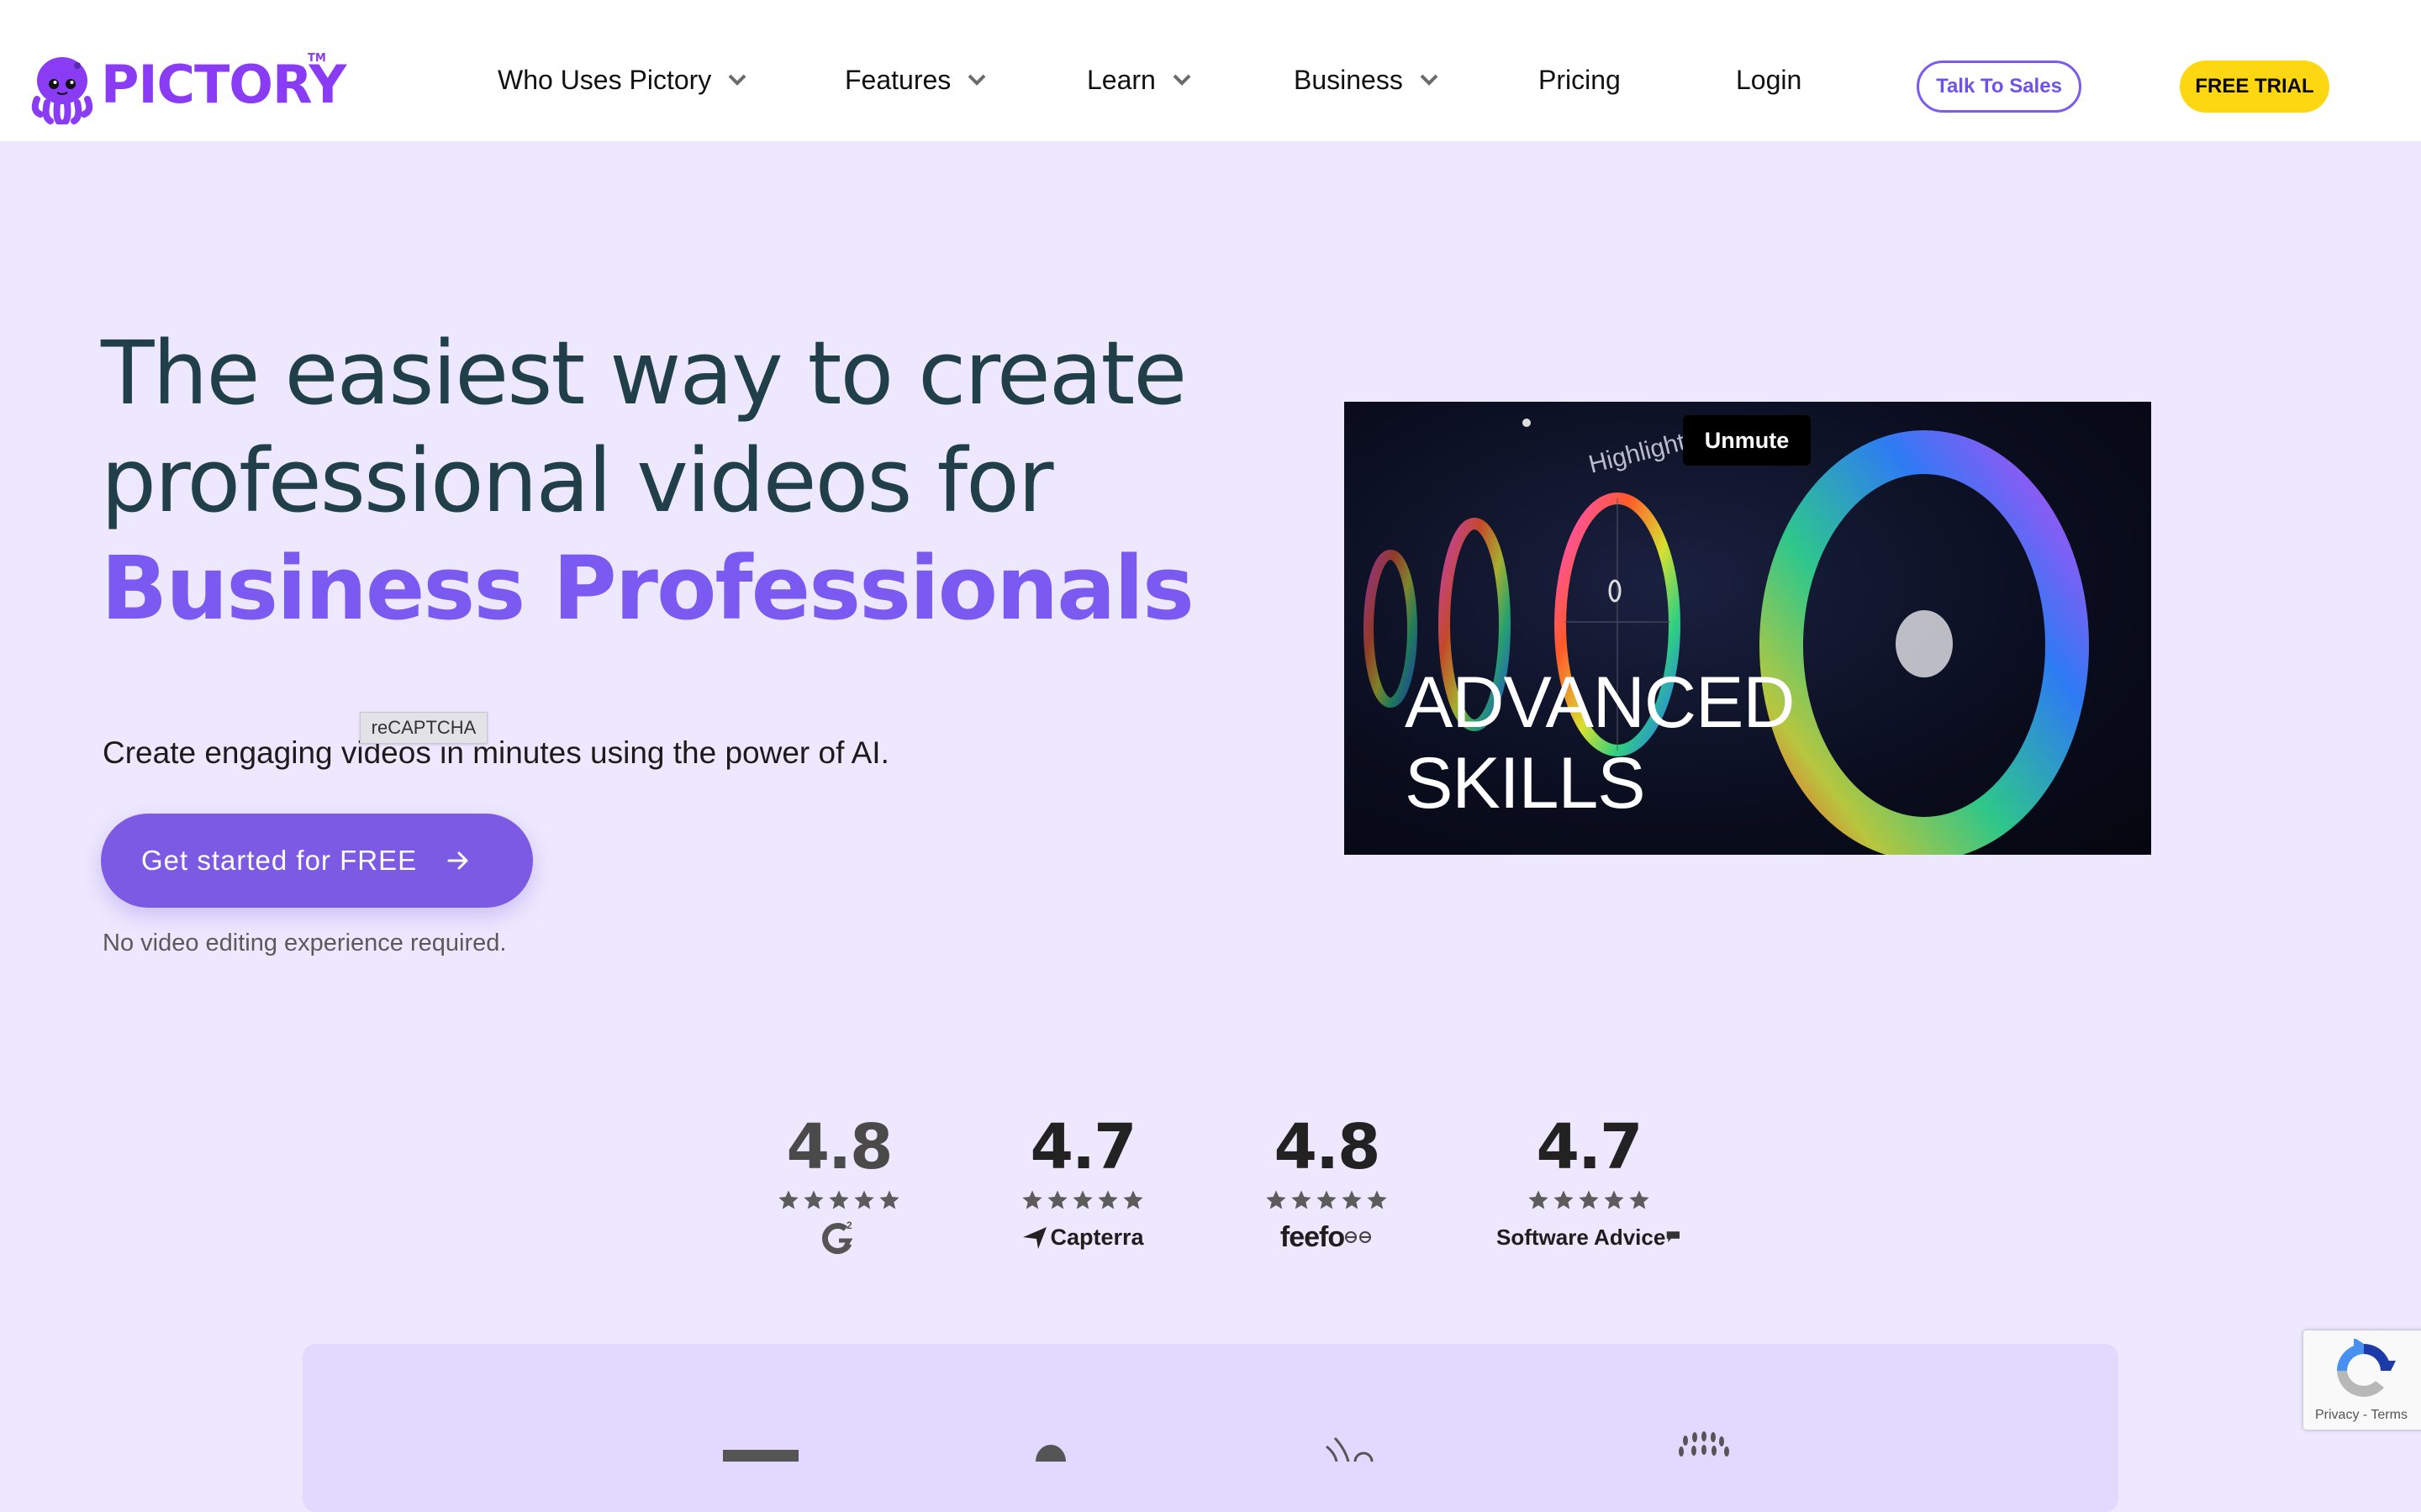 The image size is (2421, 1512). What do you see at coordinates (424, 728) in the screenshot?
I see `recaptcha-tooltip: reCAPTCHA` at bounding box center [424, 728].